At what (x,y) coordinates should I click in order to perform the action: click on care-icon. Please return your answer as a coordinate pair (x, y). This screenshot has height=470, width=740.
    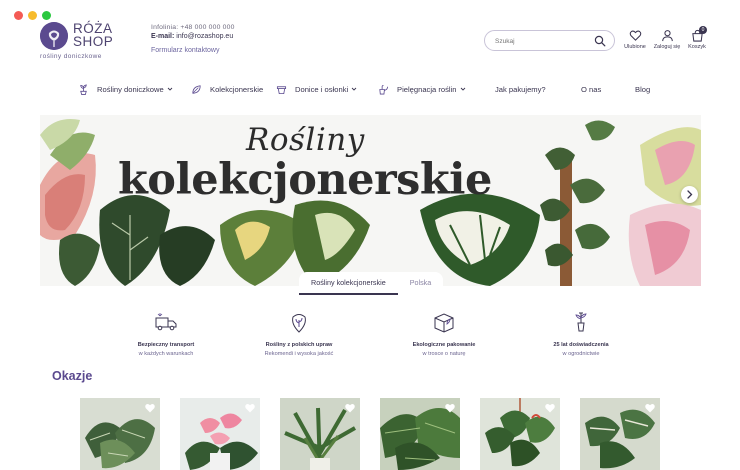
    Looking at the image, I should click on (384, 89).